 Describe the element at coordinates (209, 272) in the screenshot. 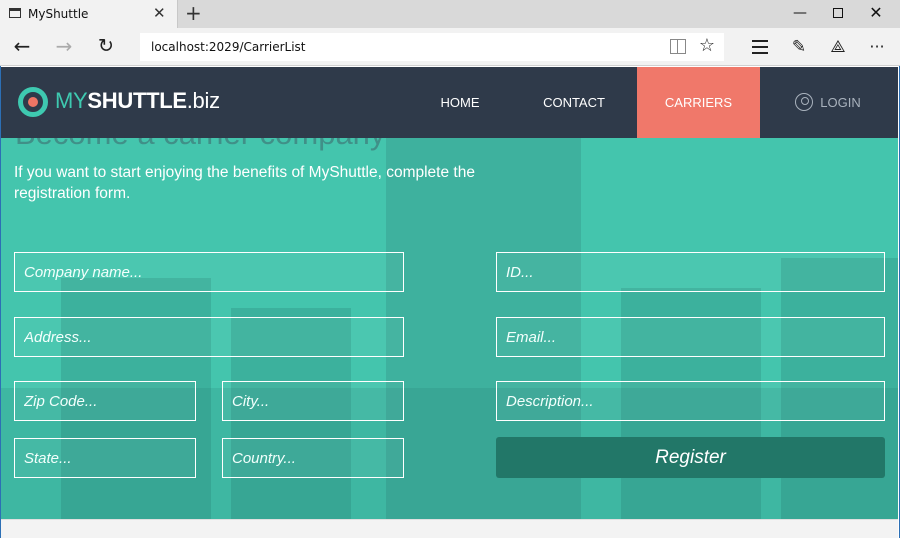

I see `company-name-input` at that location.